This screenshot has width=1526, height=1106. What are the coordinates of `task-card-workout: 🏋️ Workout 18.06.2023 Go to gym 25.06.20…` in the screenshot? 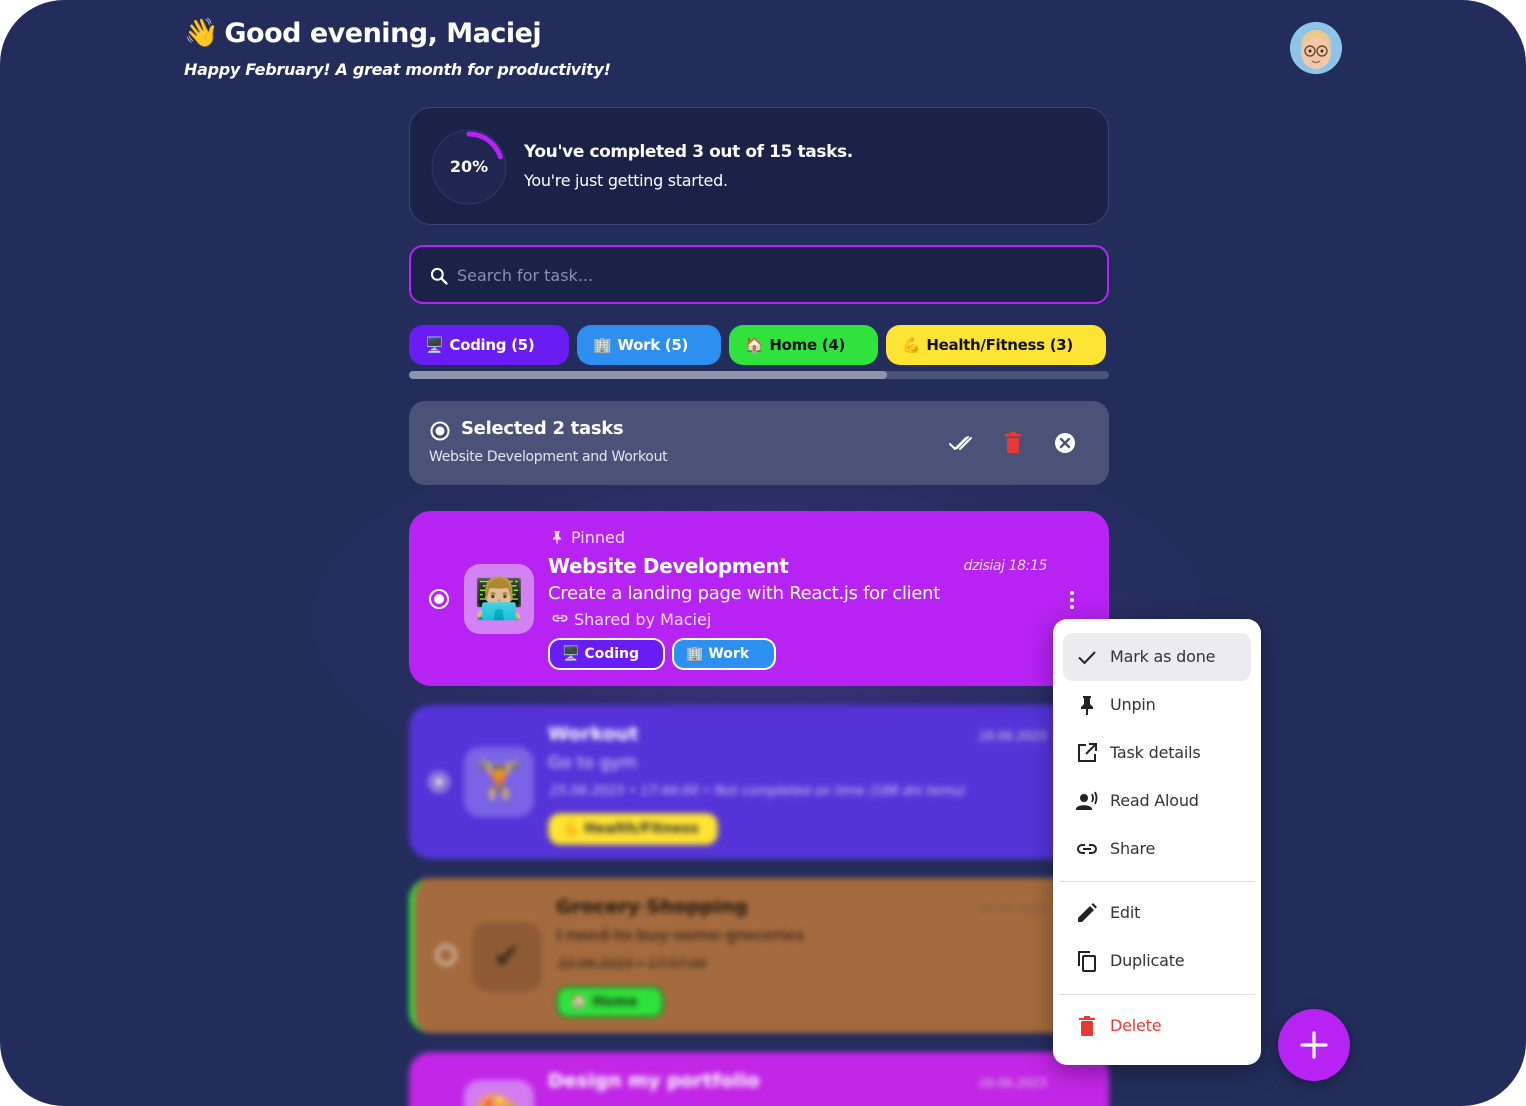 It's located at (759, 782).